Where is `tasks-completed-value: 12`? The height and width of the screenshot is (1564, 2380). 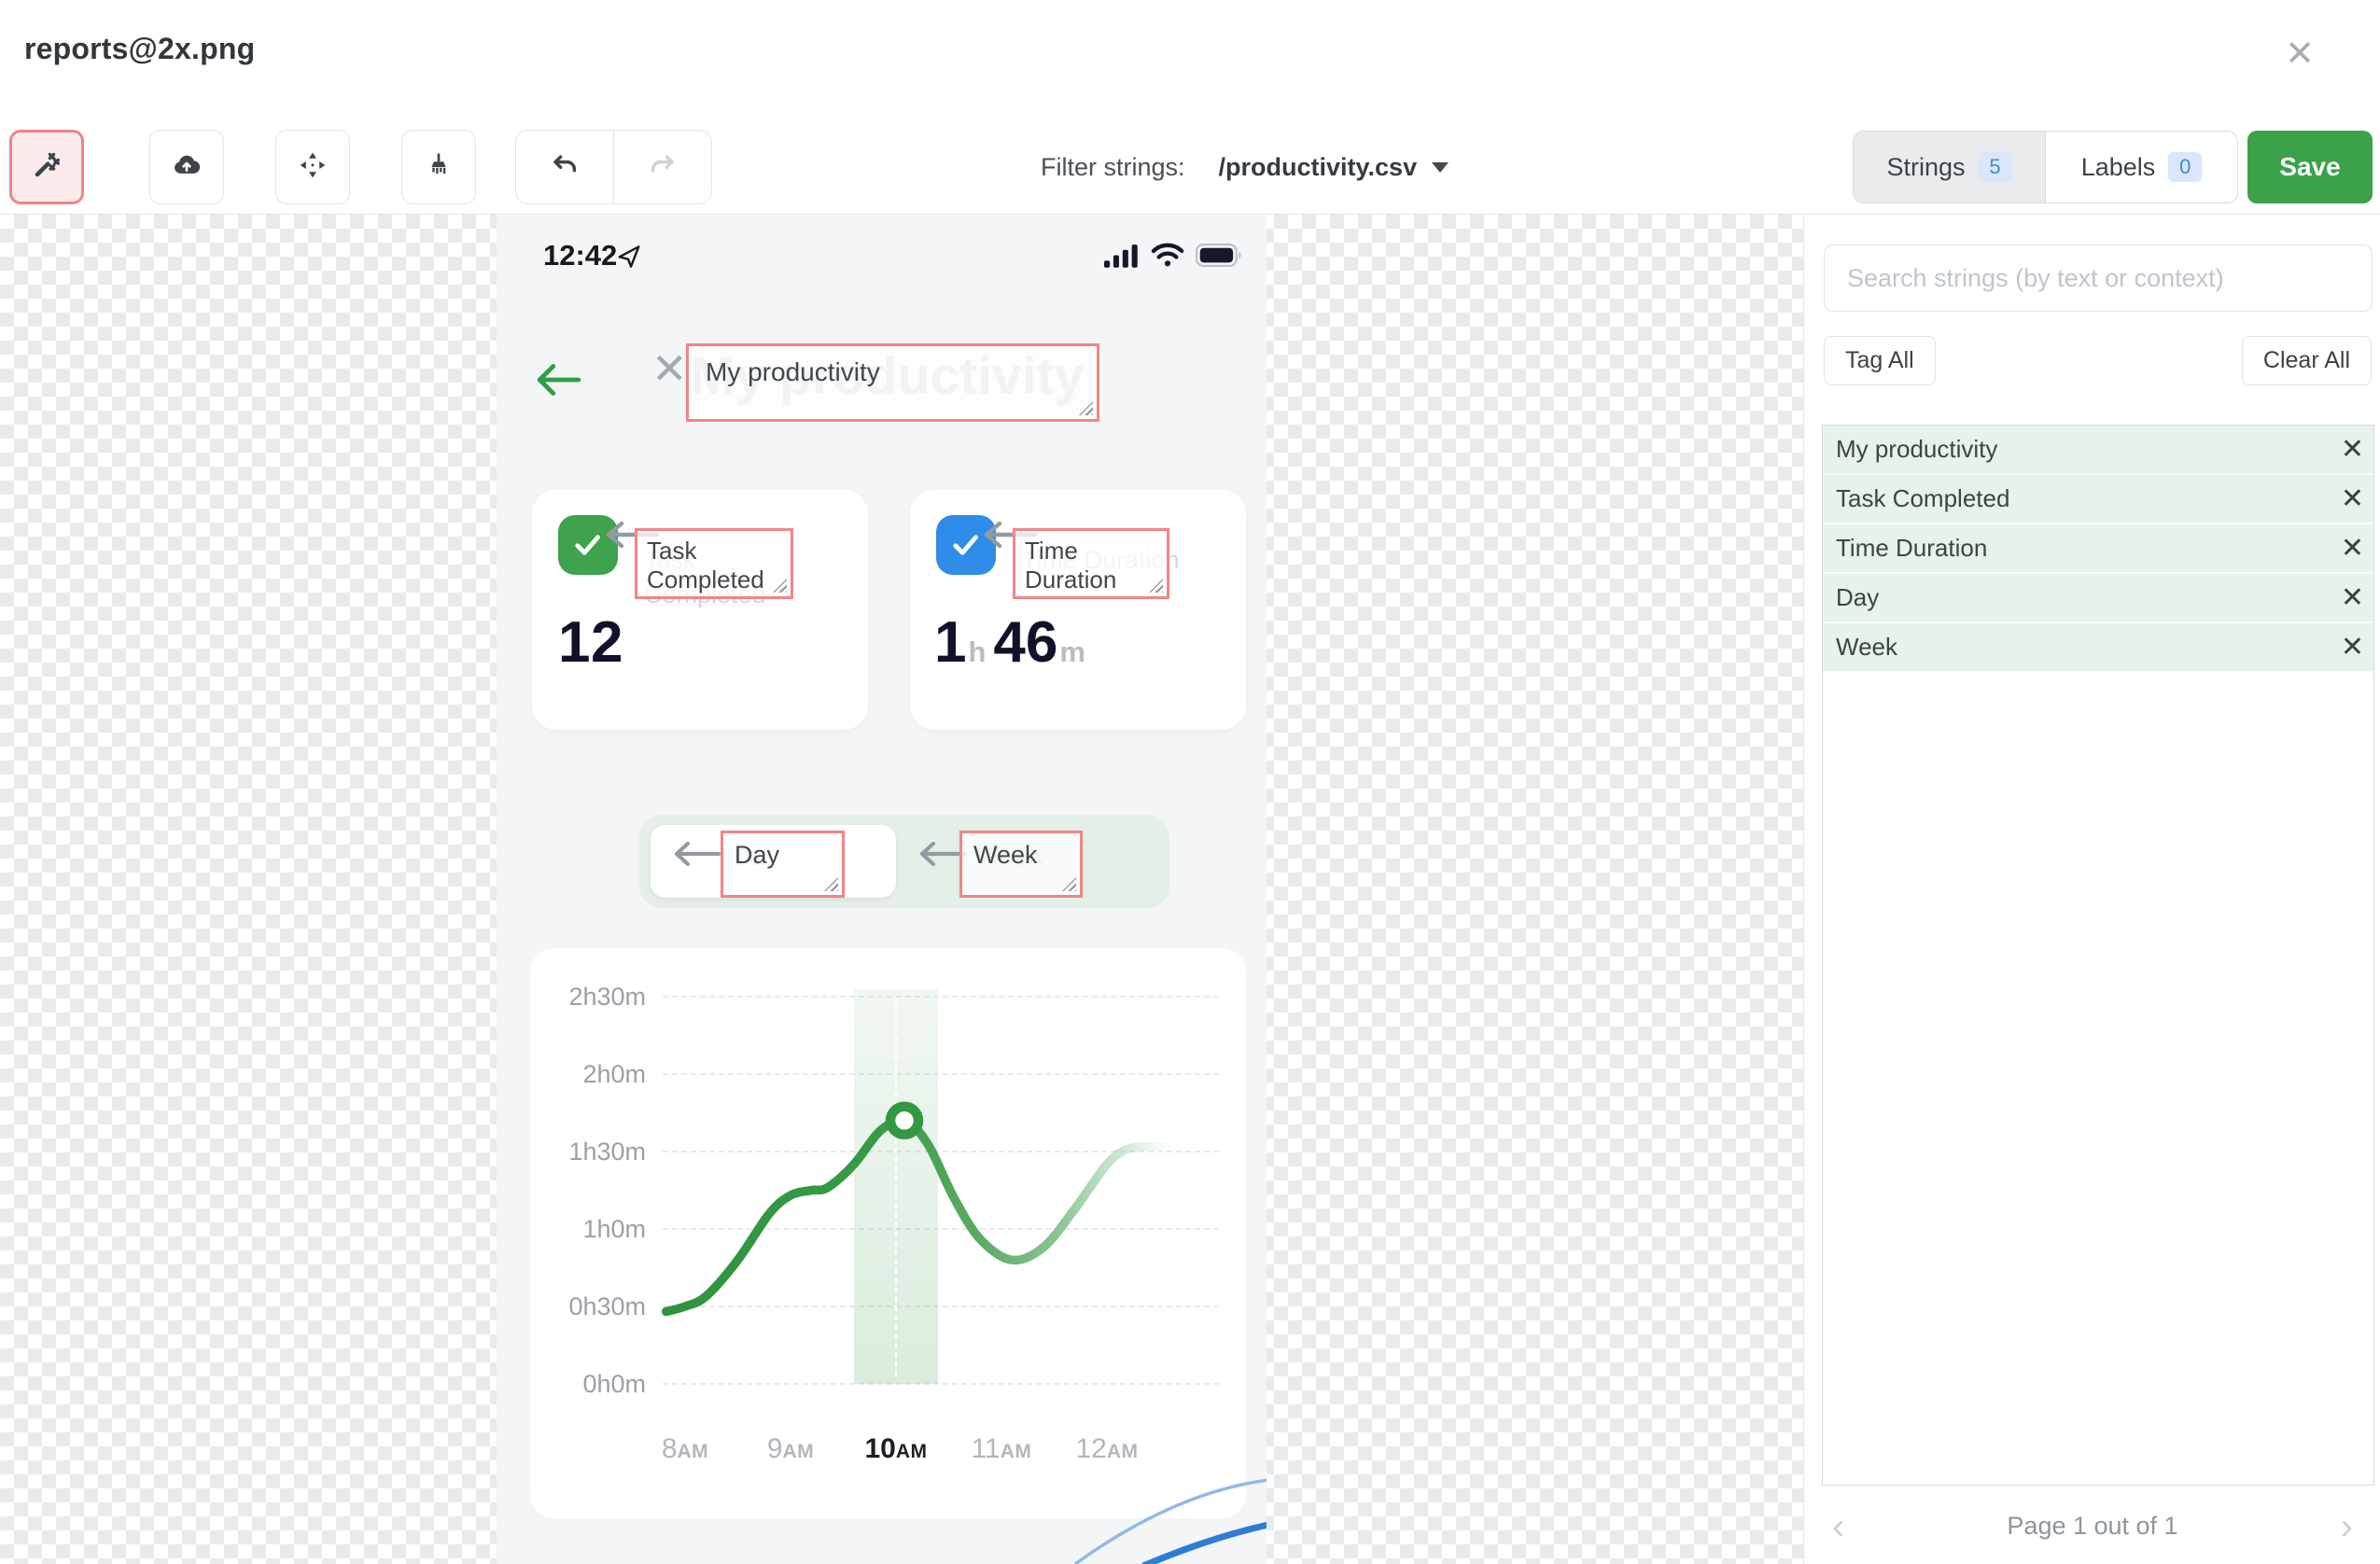
tasks-completed-value: 12 is located at coordinates (590, 642).